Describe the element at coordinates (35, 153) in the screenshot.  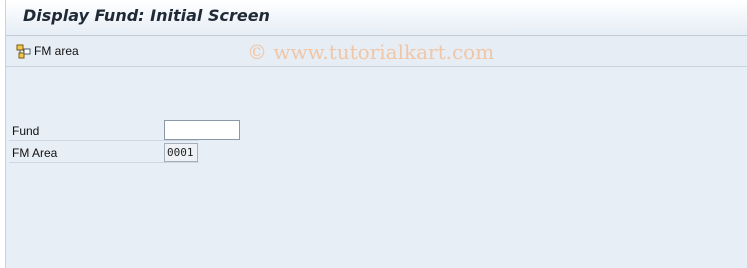
I see `fm-area-label: FM Area` at that location.